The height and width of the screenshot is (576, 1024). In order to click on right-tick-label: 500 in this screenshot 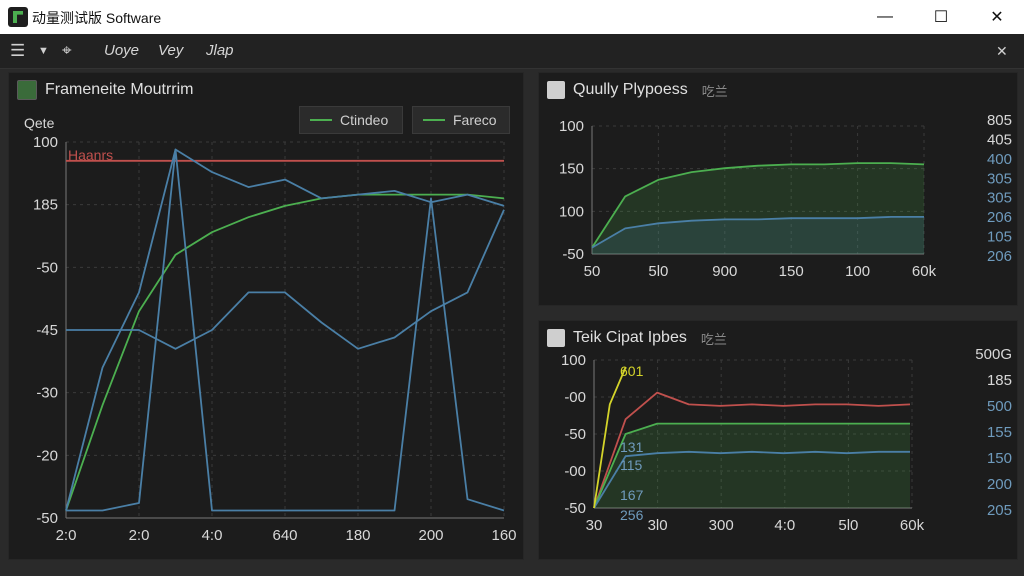, I will do `click(999, 406)`.